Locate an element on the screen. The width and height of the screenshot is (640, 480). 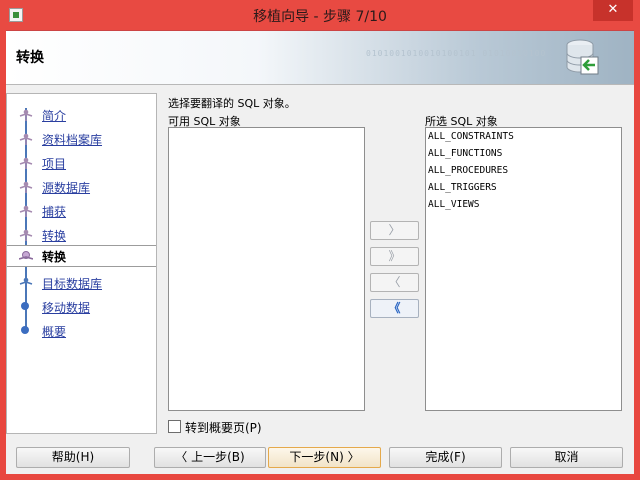
list-item: ALL_TRIGGERS is located at coordinates (523, 187).